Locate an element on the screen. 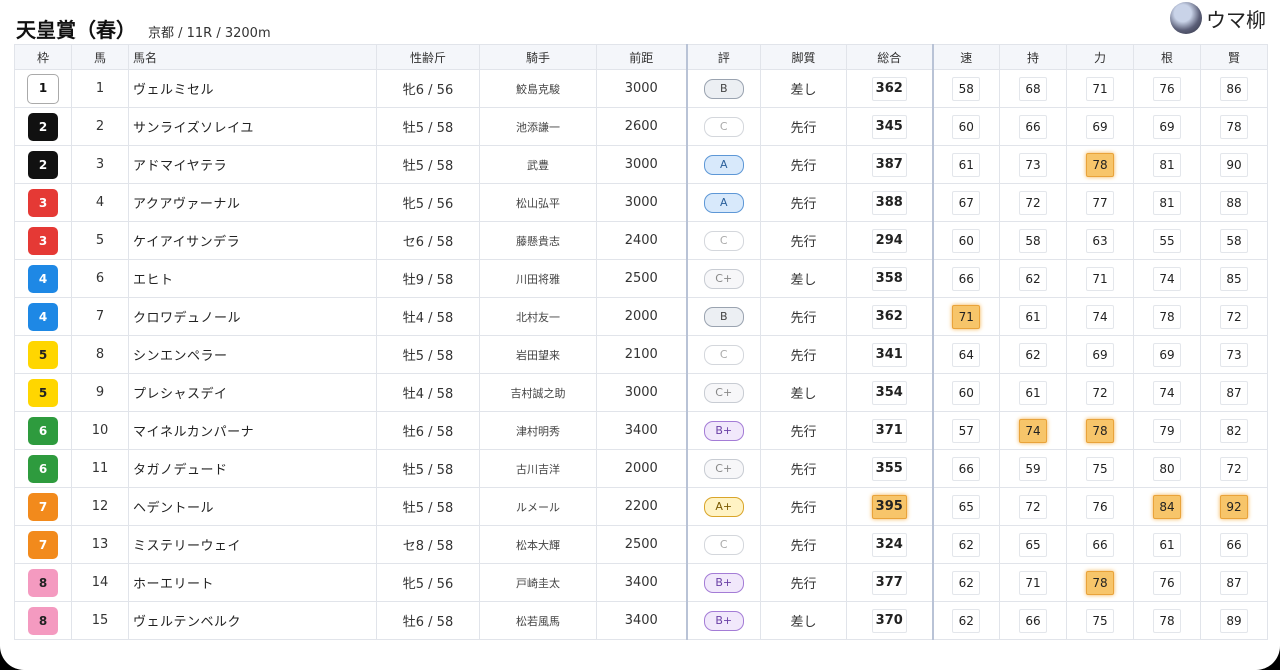  stamina-cell: 66 is located at coordinates (1033, 126).